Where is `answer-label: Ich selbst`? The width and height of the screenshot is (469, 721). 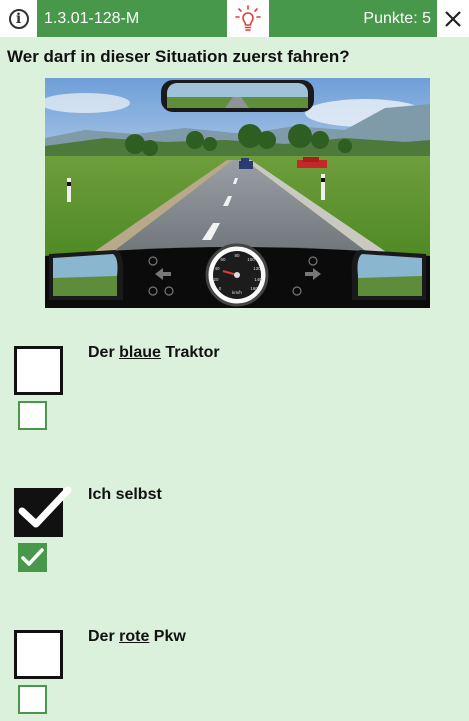
answer-label: Ich selbst is located at coordinates (125, 495).